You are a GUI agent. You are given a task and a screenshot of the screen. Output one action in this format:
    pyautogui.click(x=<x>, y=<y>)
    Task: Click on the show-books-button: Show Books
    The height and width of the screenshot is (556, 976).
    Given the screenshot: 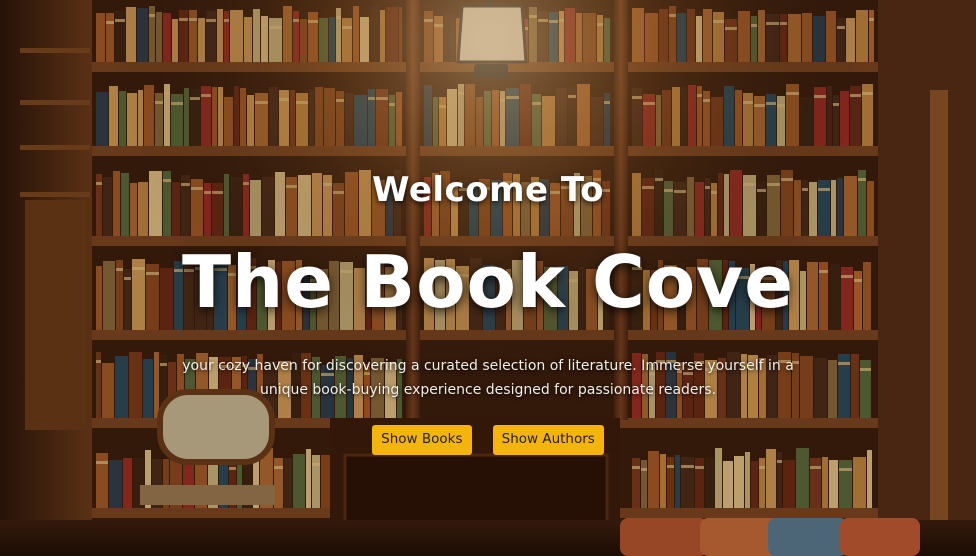 What is the action you would take?
    pyautogui.click(x=422, y=440)
    